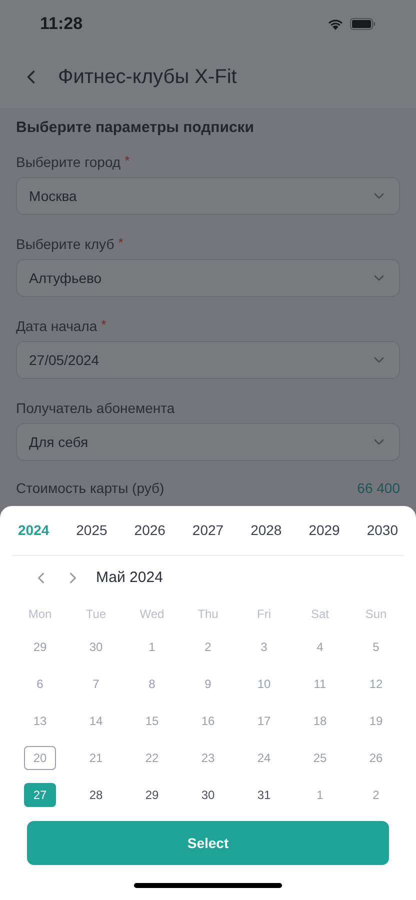 The width and height of the screenshot is (416, 900). I want to click on field-label: Выберите город, so click(68, 162).